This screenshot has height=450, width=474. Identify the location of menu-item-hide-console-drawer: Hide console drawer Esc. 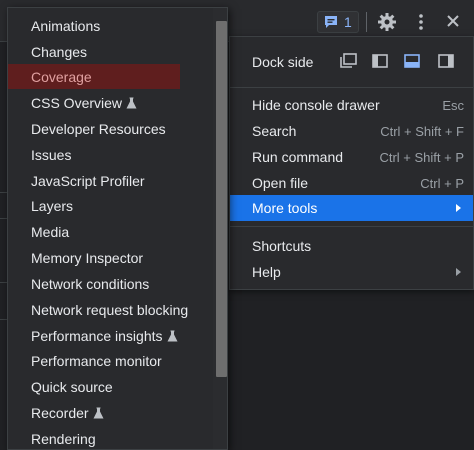
(351, 105).